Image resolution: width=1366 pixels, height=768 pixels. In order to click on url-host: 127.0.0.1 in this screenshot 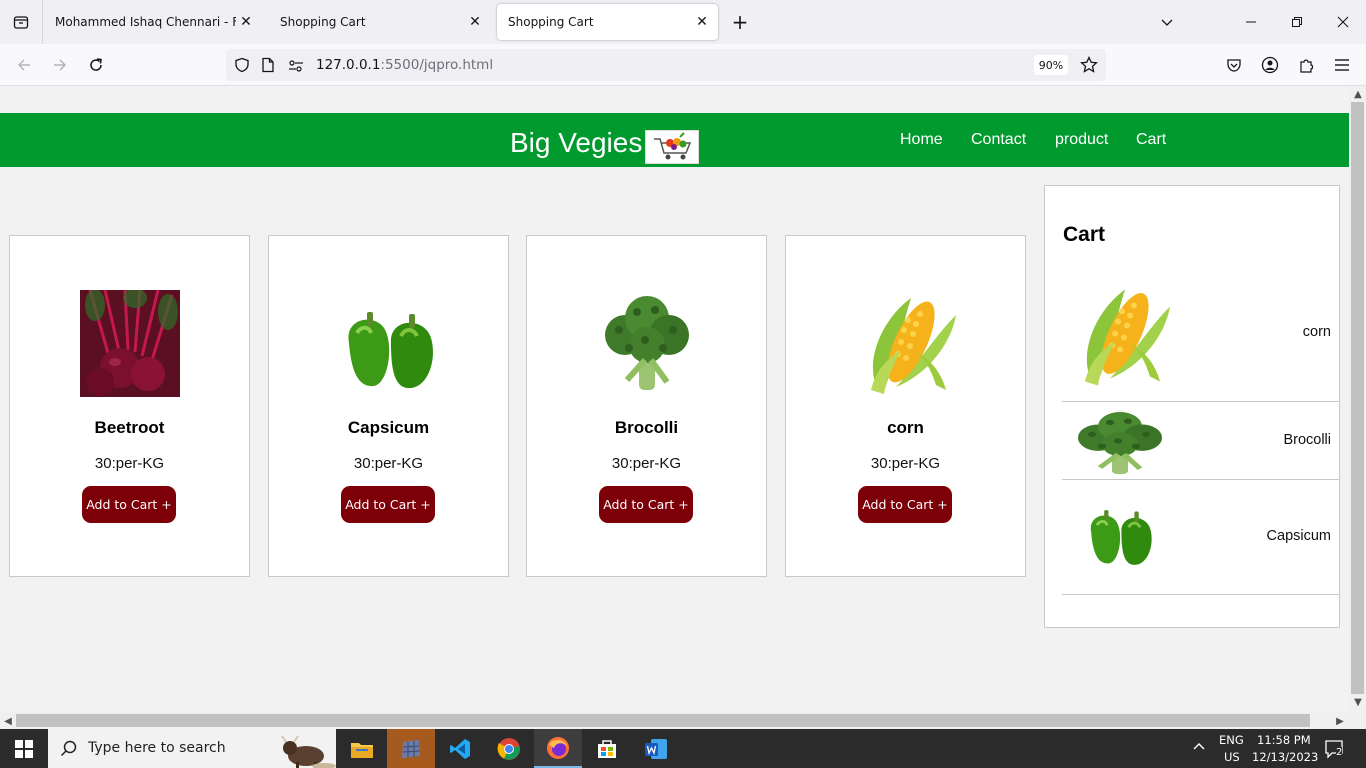, I will do `click(348, 65)`.